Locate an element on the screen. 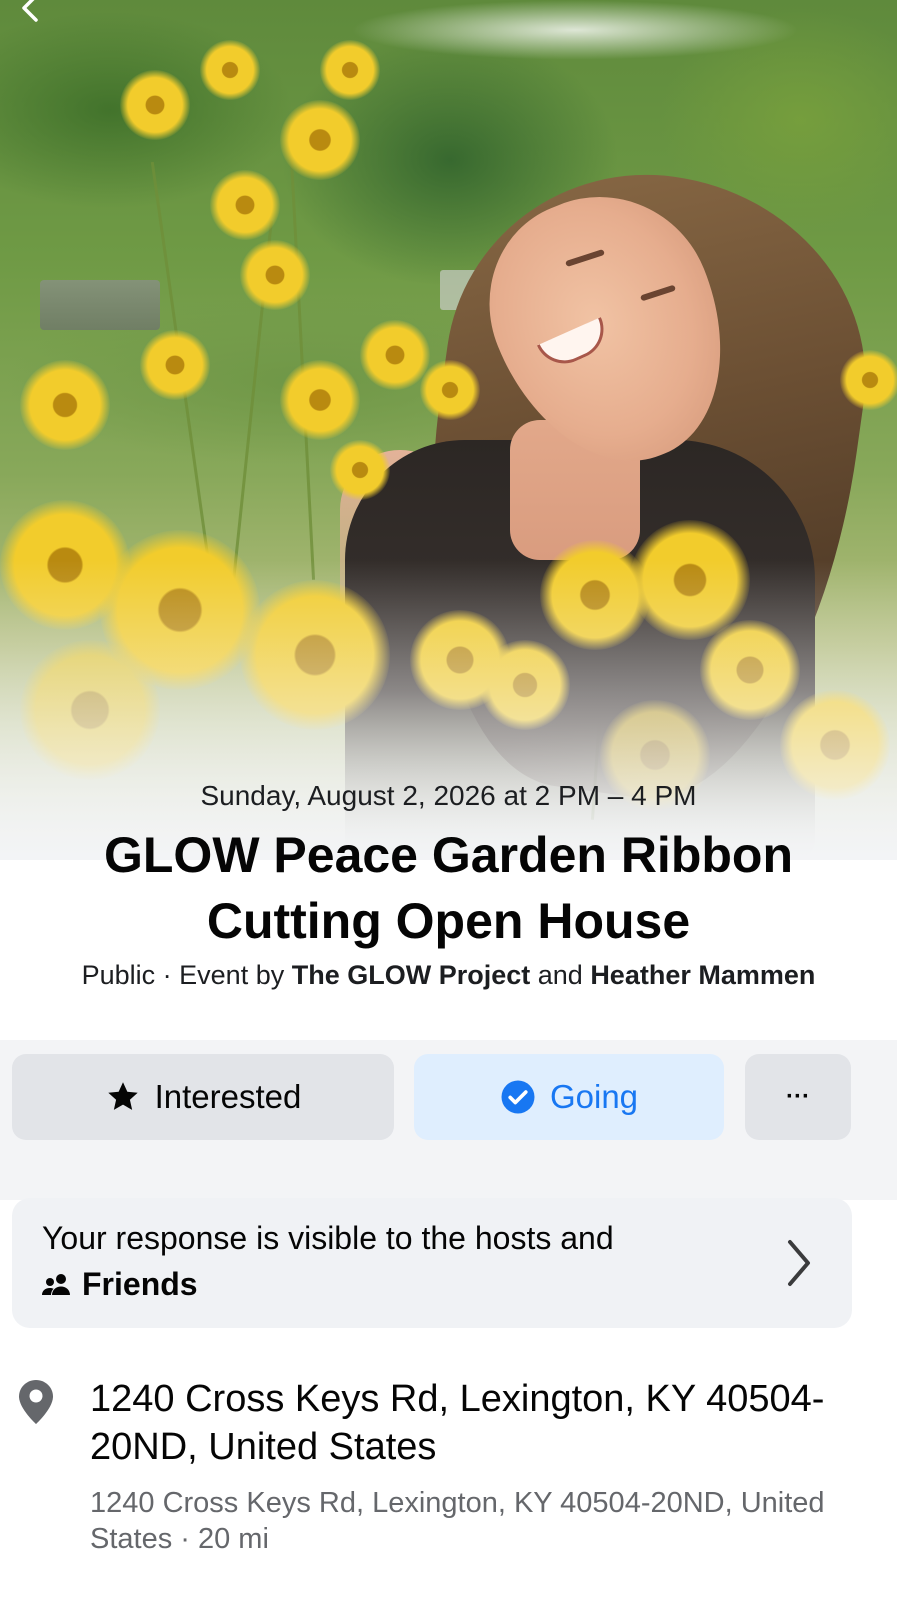 This screenshot has height=1599, width=897. interested-label: Interested is located at coordinates (228, 1096).